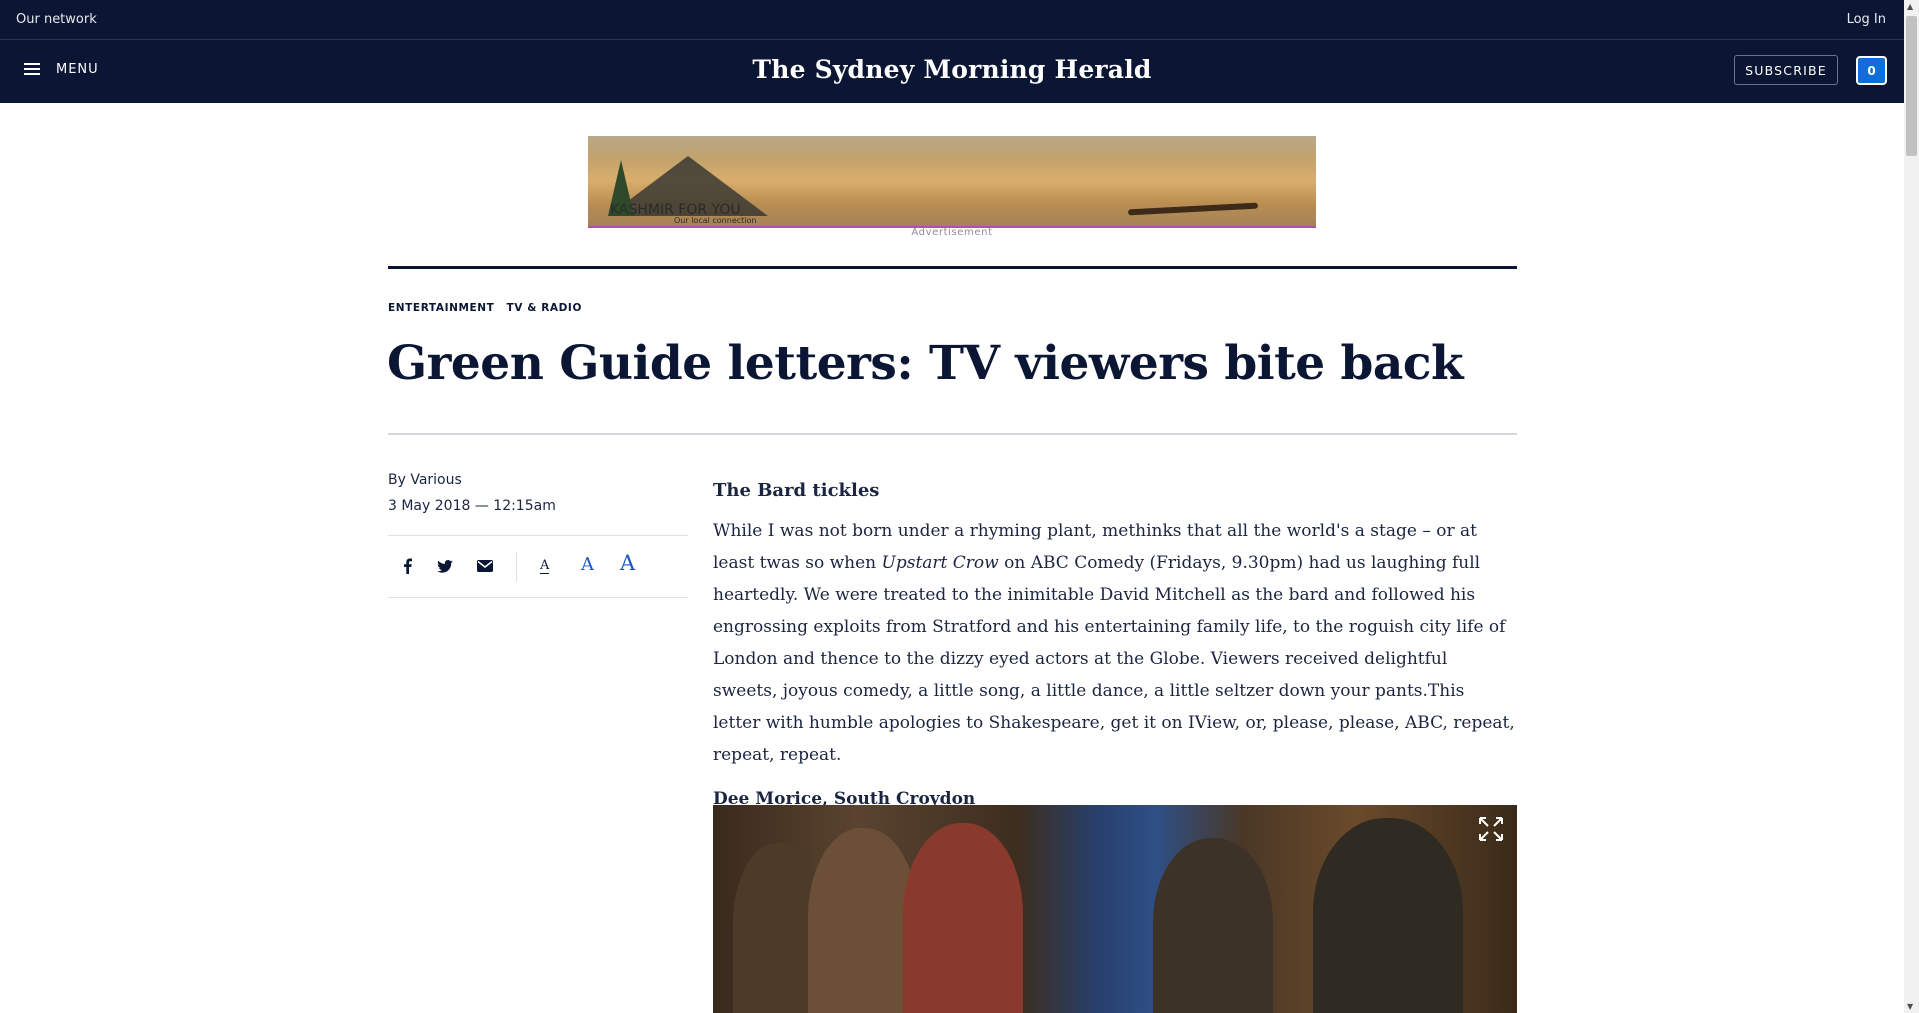 Image resolution: width=1919 pixels, height=1013 pixels. What do you see at coordinates (1786, 70) in the screenshot?
I see `subscribe-button: SUBSCRIBE` at bounding box center [1786, 70].